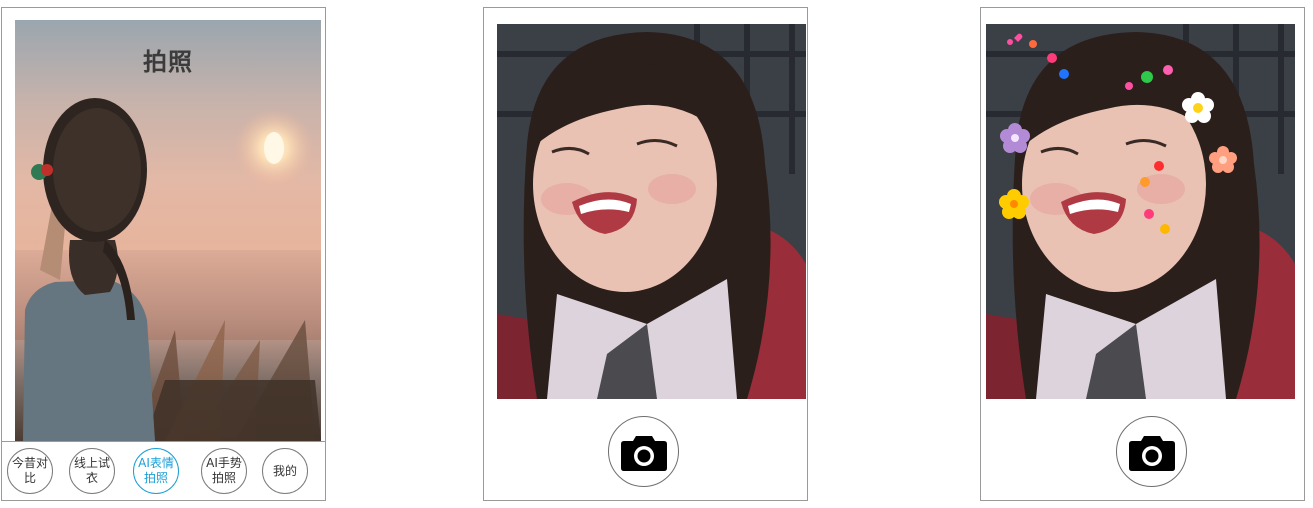 The image size is (1313, 508). Describe the element at coordinates (285, 471) in the screenshot. I see `nav-button-mine: 我的` at that location.